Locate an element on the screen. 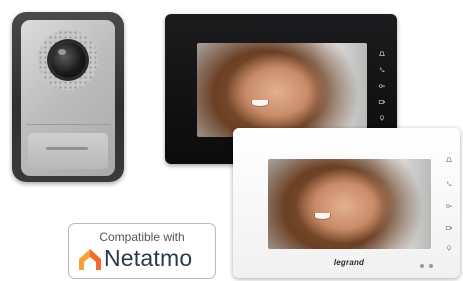  nameplate-label is located at coordinates (67, 148).